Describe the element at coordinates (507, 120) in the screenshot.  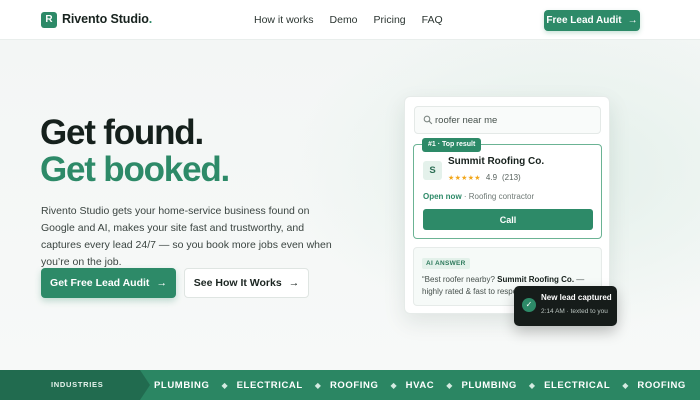
I see `search-bar: roofer near me` at that location.